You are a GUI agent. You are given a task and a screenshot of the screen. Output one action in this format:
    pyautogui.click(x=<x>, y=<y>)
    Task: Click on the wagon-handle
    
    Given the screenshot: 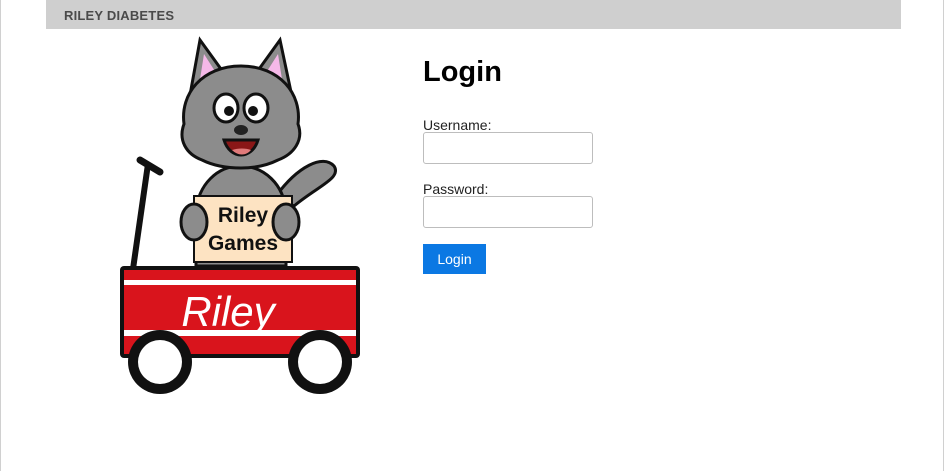 What is the action you would take?
    pyautogui.click(x=146, y=216)
    